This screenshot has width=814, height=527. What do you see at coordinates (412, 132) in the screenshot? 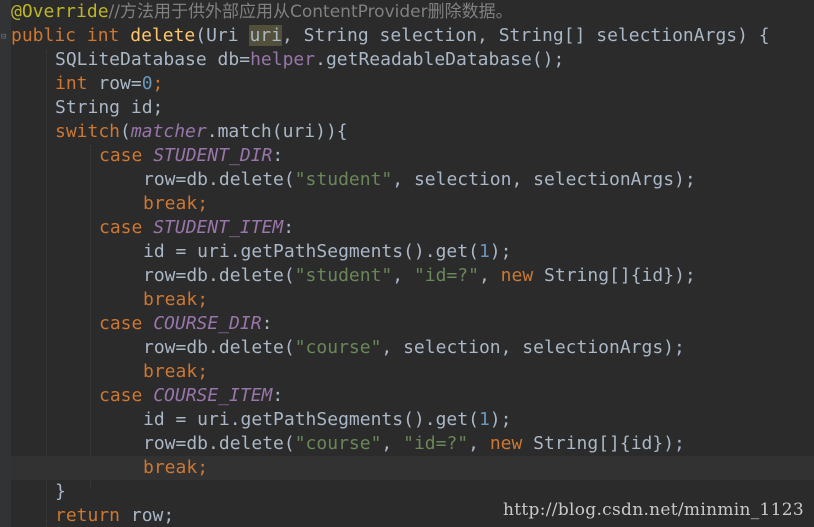
I see `code-line-6: switch(matcher.match(uri)){` at bounding box center [412, 132].